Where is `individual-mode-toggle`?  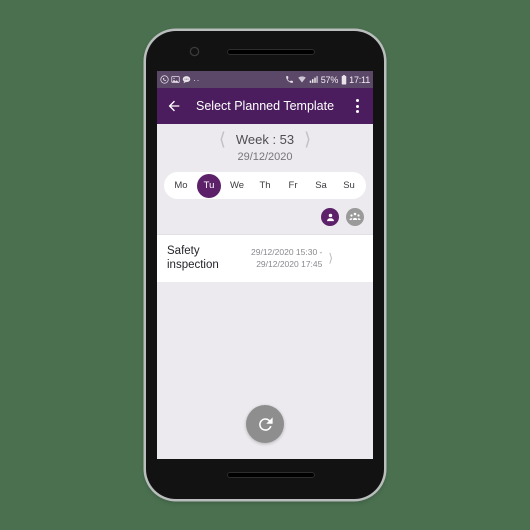 individual-mode-toggle is located at coordinates (330, 217).